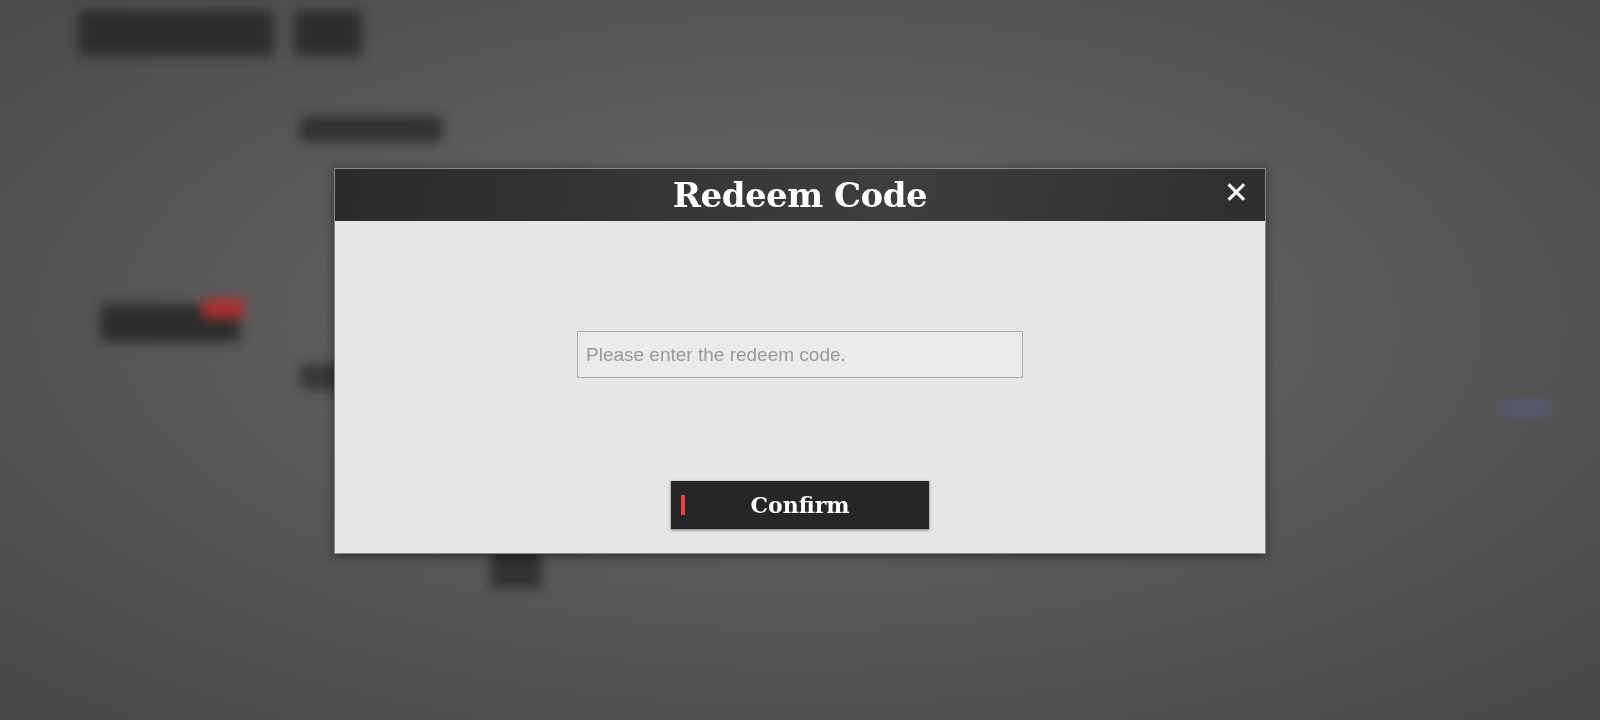  What do you see at coordinates (1236, 192) in the screenshot?
I see `close-button: ✕` at bounding box center [1236, 192].